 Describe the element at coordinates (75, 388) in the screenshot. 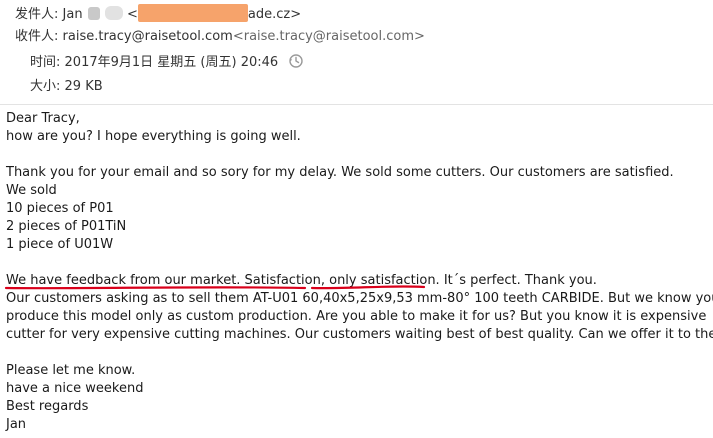

I see `body-line: have a nice weekend` at that location.